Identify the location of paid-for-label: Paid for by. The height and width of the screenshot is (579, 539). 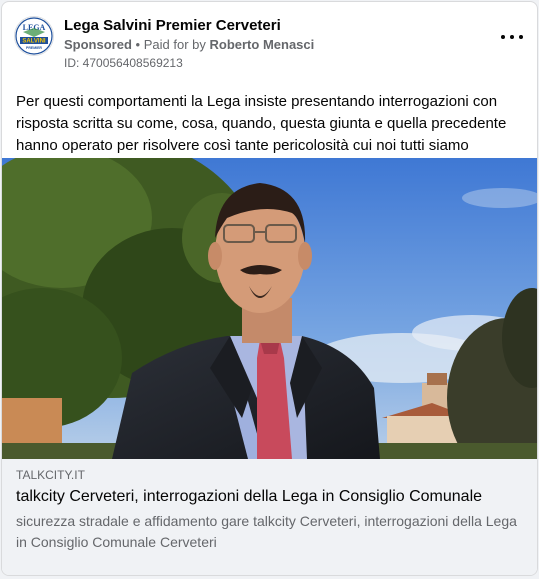
(174, 44).